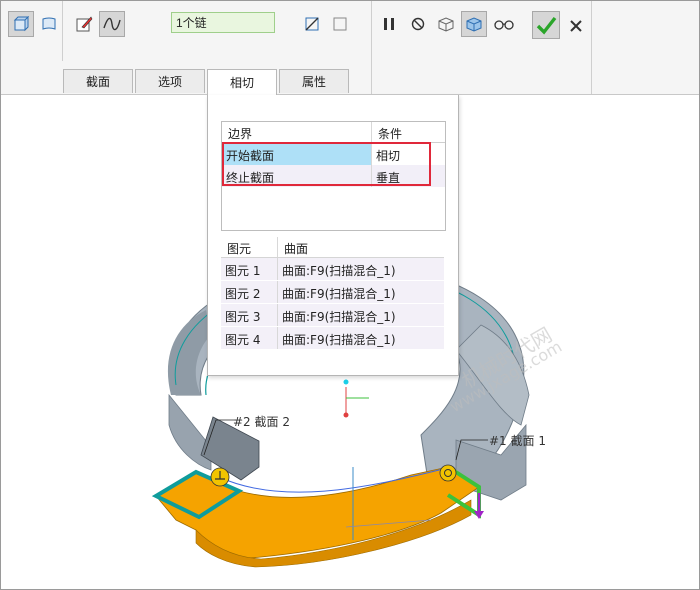 The height and width of the screenshot is (590, 700). I want to click on dashboard-tabs: 截面 选项 相切 属性, so click(207, 82).